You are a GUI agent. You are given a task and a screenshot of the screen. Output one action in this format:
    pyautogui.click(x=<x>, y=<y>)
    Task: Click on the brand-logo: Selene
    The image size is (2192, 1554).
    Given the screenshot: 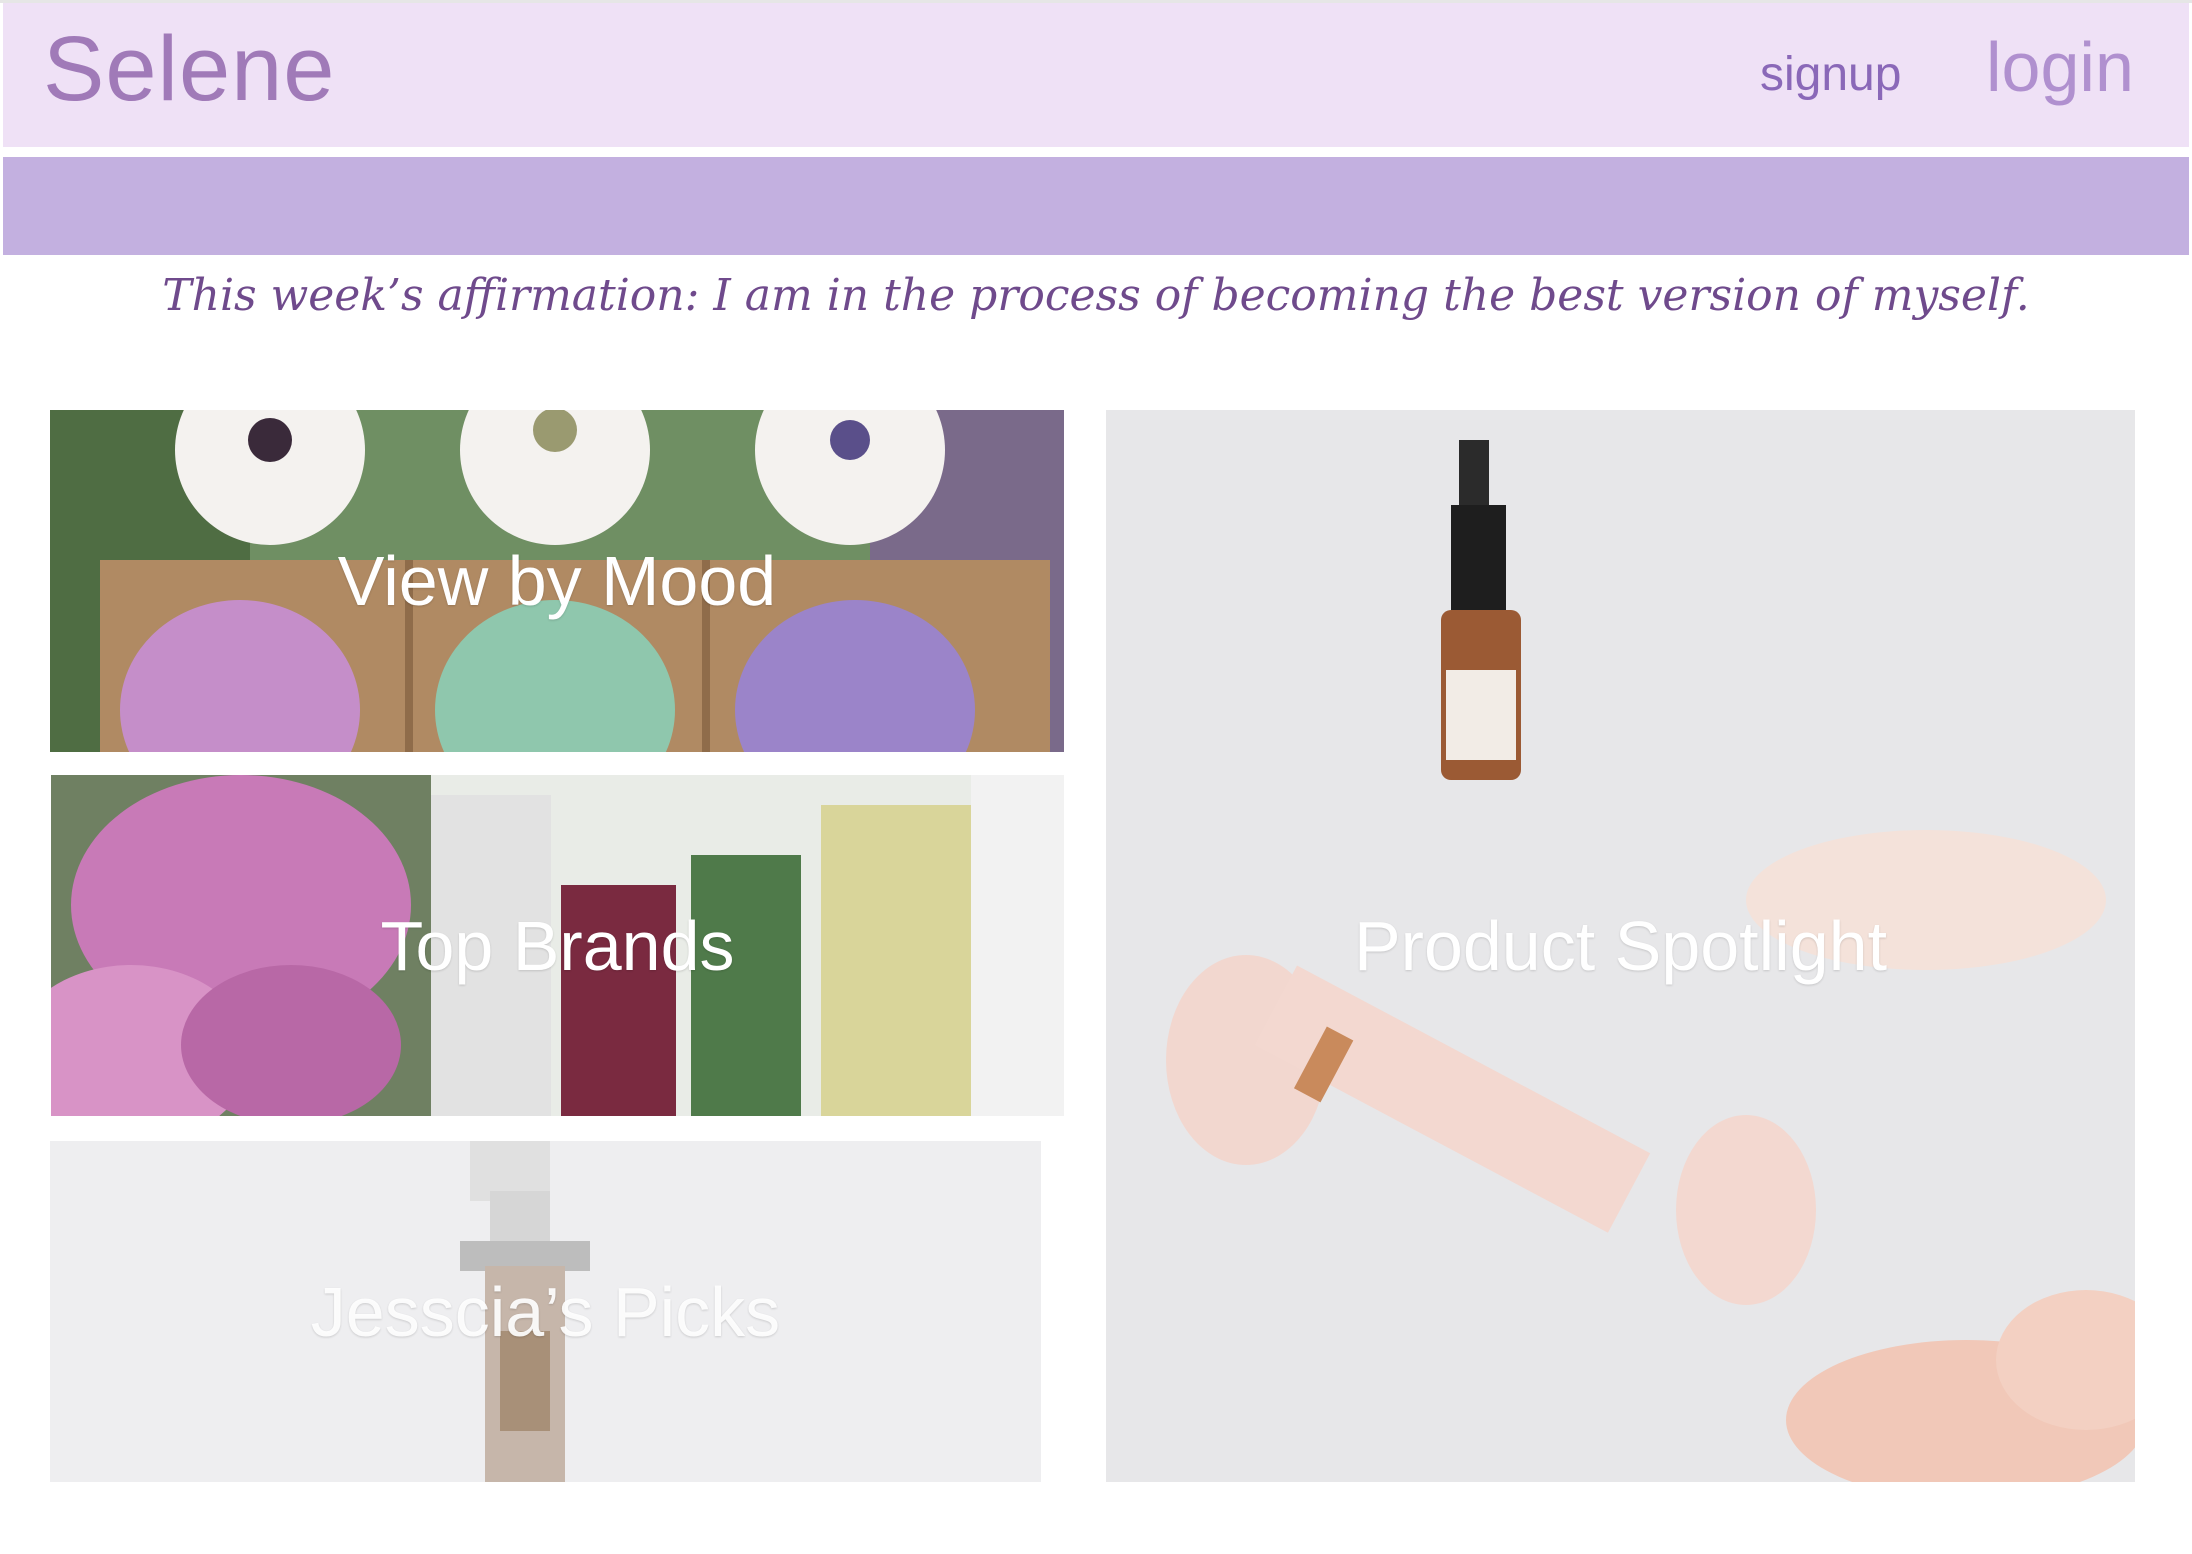 What is the action you would take?
    pyautogui.click(x=189, y=69)
    